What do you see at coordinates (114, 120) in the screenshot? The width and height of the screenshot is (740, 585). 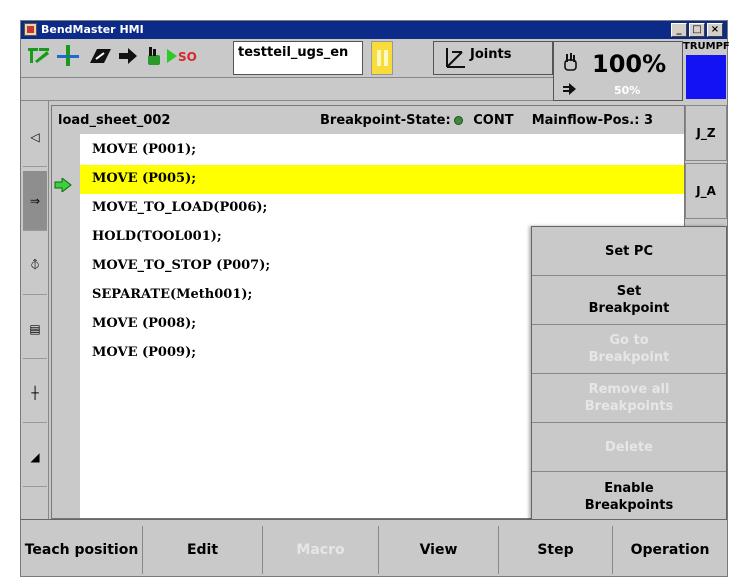 I see `program-file-name: load_sheet_002` at bounding box center [114, 120].